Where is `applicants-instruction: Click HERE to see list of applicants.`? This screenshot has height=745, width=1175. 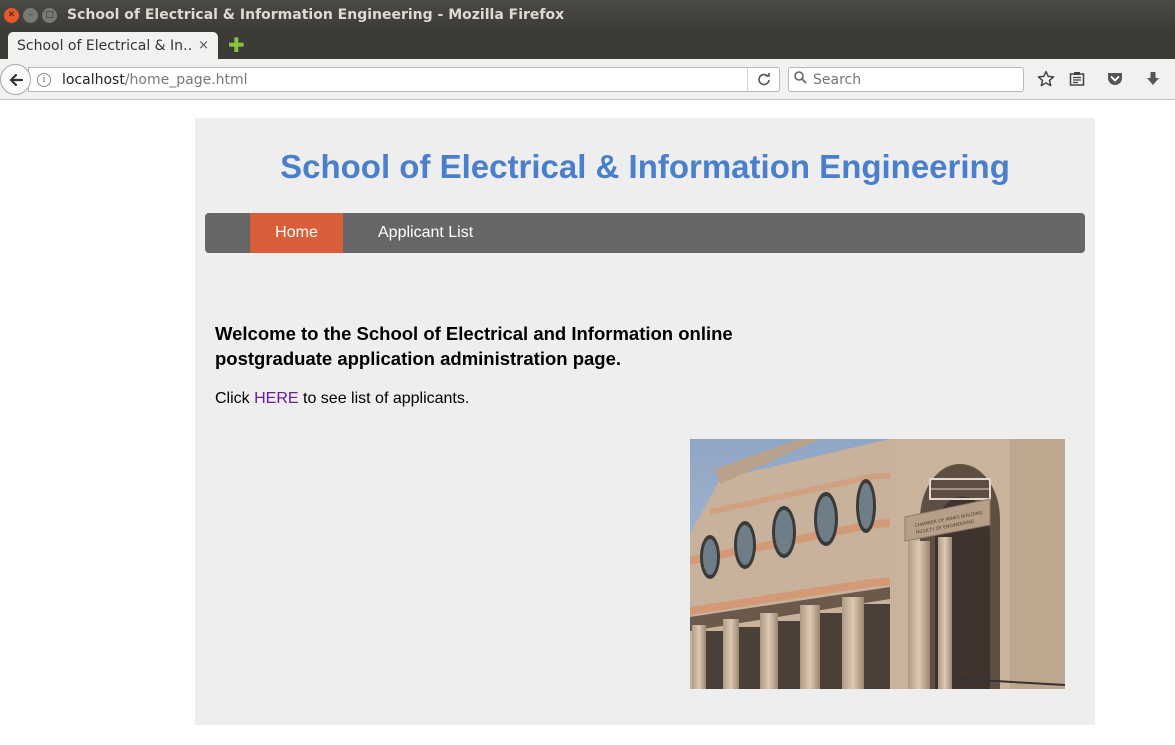 applicants-instruction: Click HERE to see list of applicants. is located at coordinates (342, 399).